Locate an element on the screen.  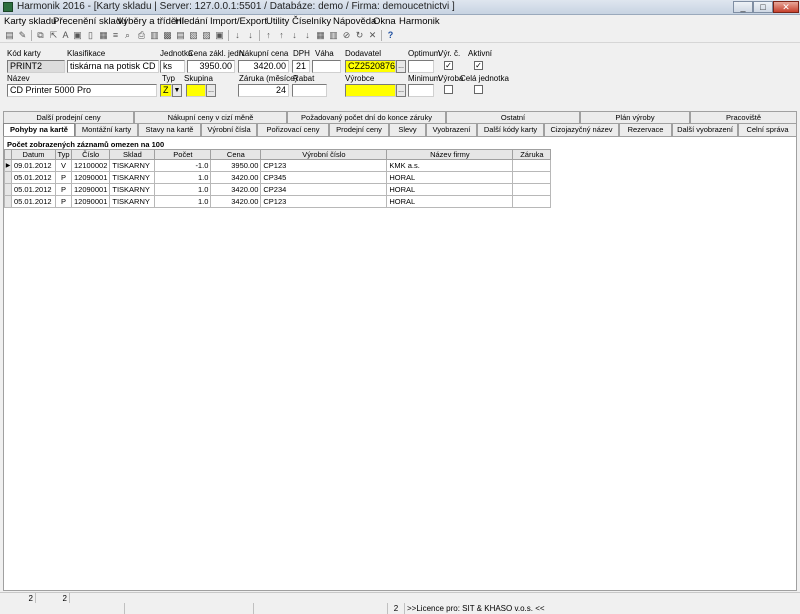
edit-icon: ✎ is located at coordinates (22, 35).